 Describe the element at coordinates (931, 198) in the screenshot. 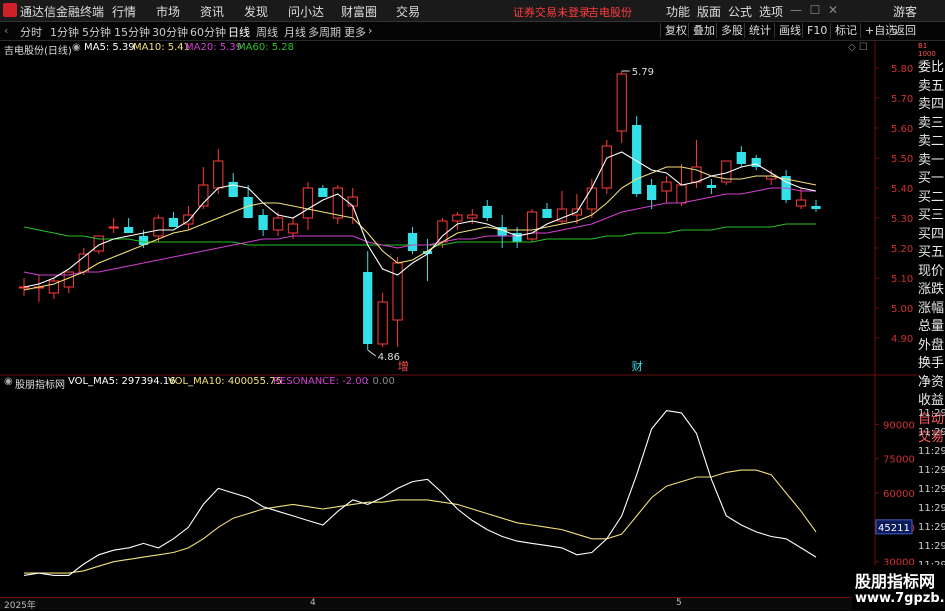

I see `side-item: 买二` at that location.